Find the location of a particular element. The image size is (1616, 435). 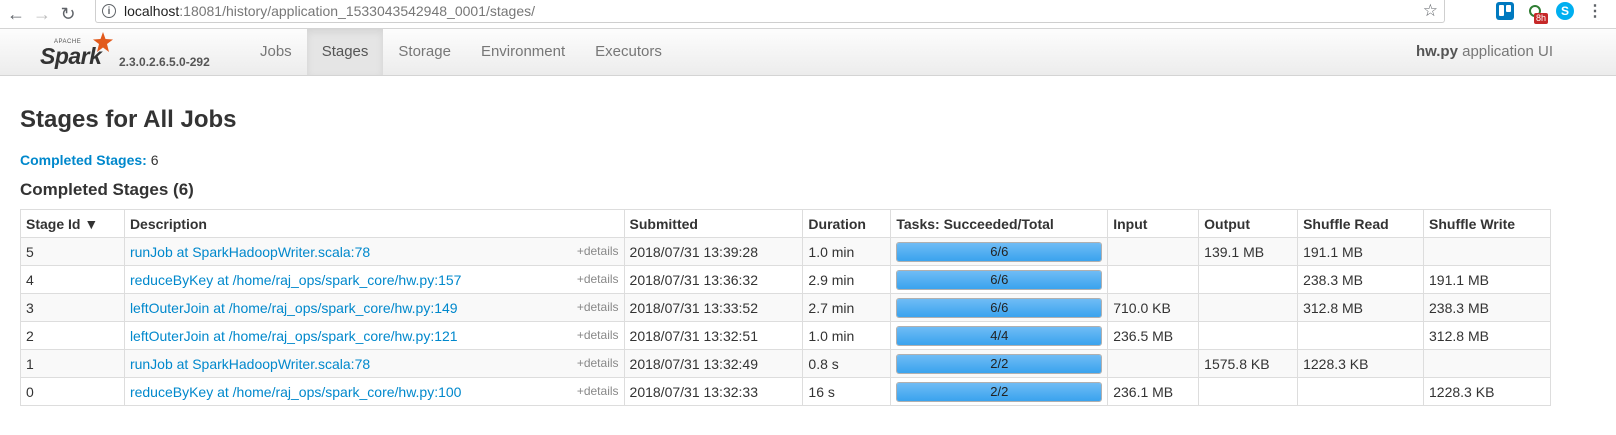

info-icon: i is located at coordinates (109, 11).